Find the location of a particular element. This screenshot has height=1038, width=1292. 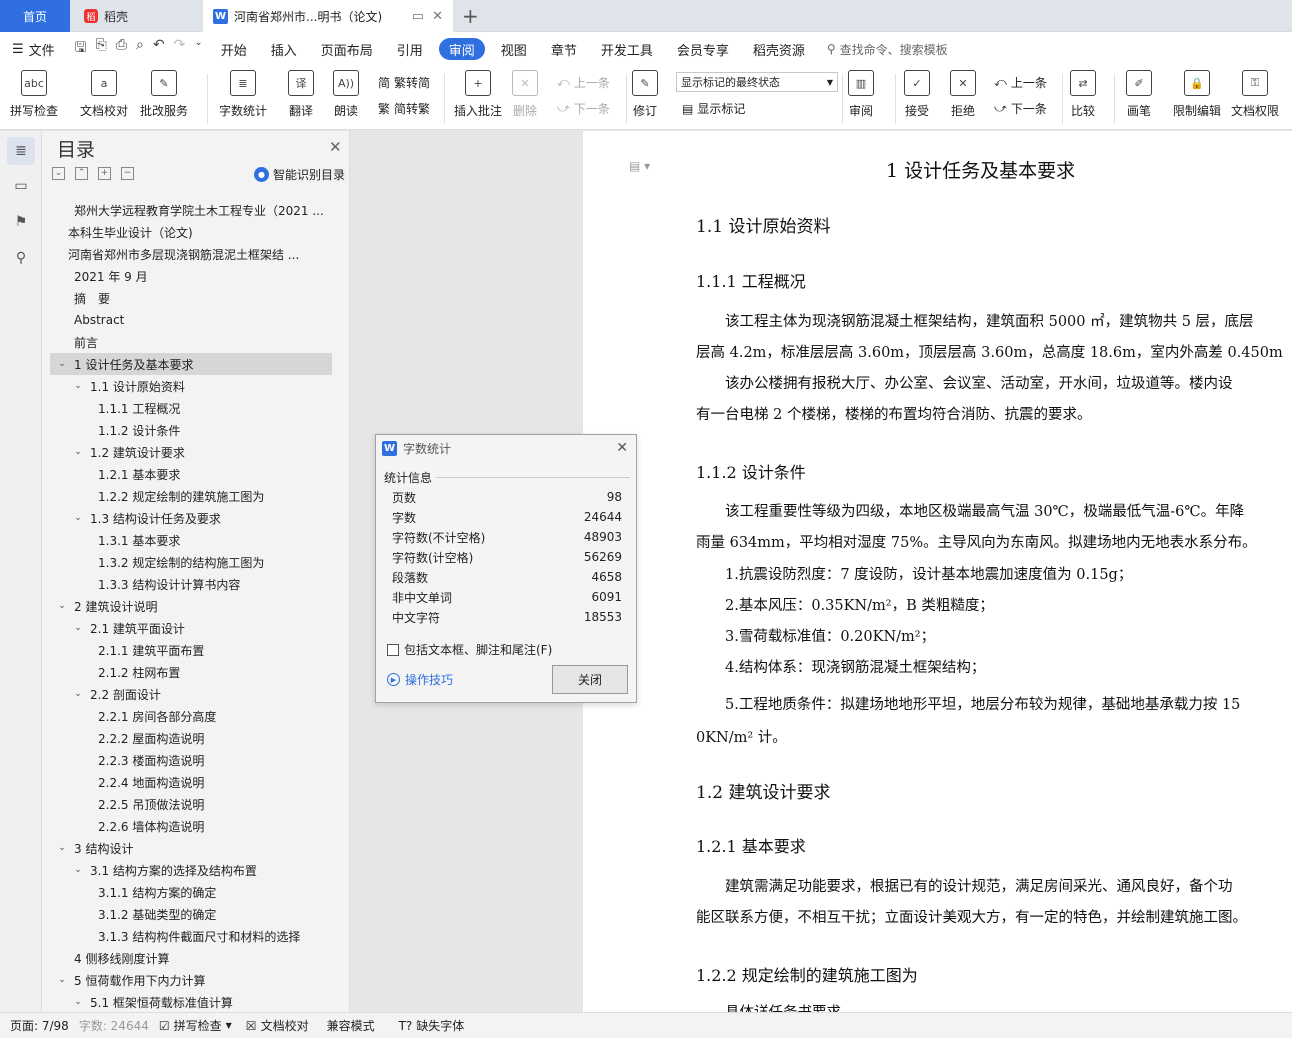

tab-home: 首页 is located at coordinates (35, 16).